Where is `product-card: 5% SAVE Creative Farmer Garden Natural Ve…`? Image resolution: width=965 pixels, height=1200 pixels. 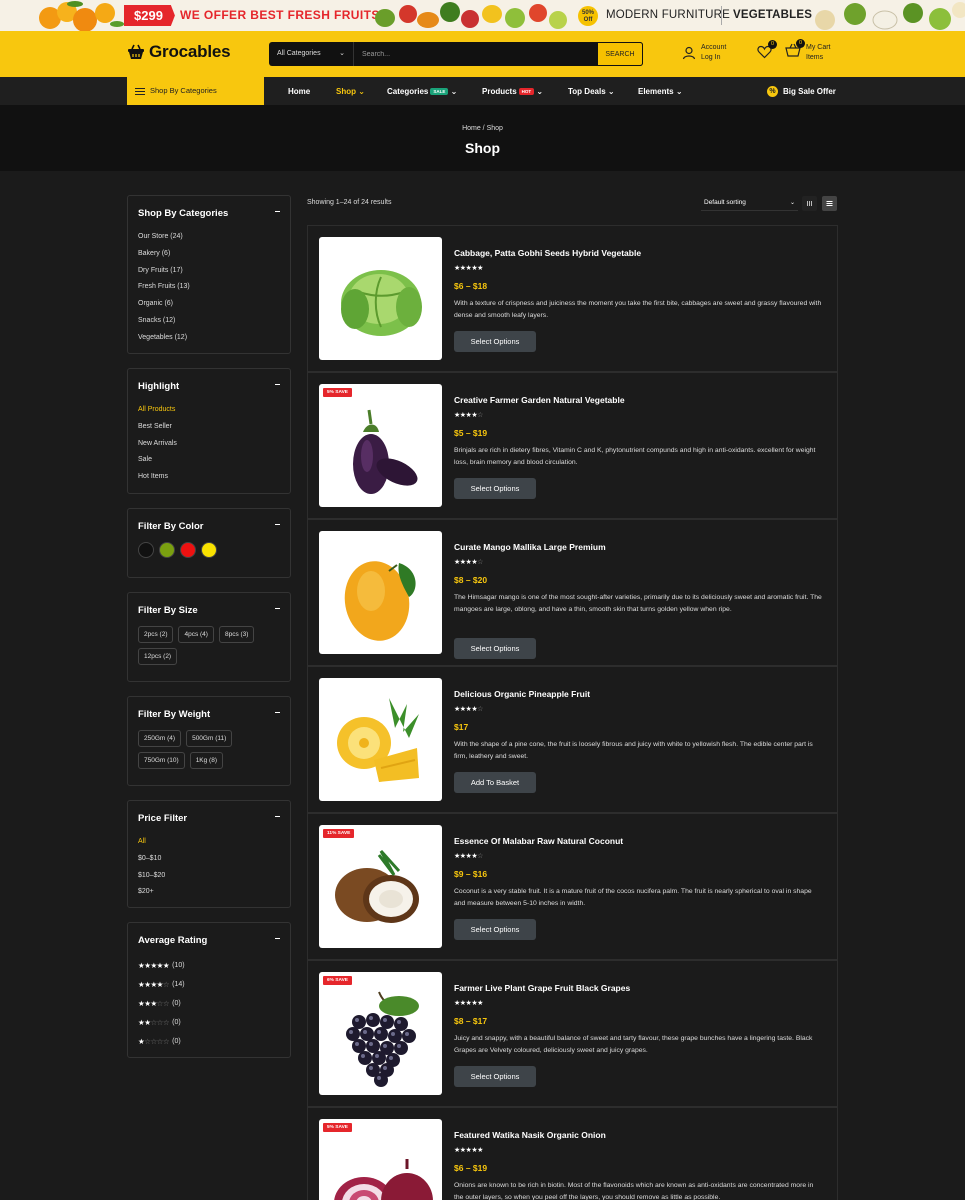
product-card: 5% SAVE Creative Farmer Garden Natural Ve… is located at coordinates (572, 445).